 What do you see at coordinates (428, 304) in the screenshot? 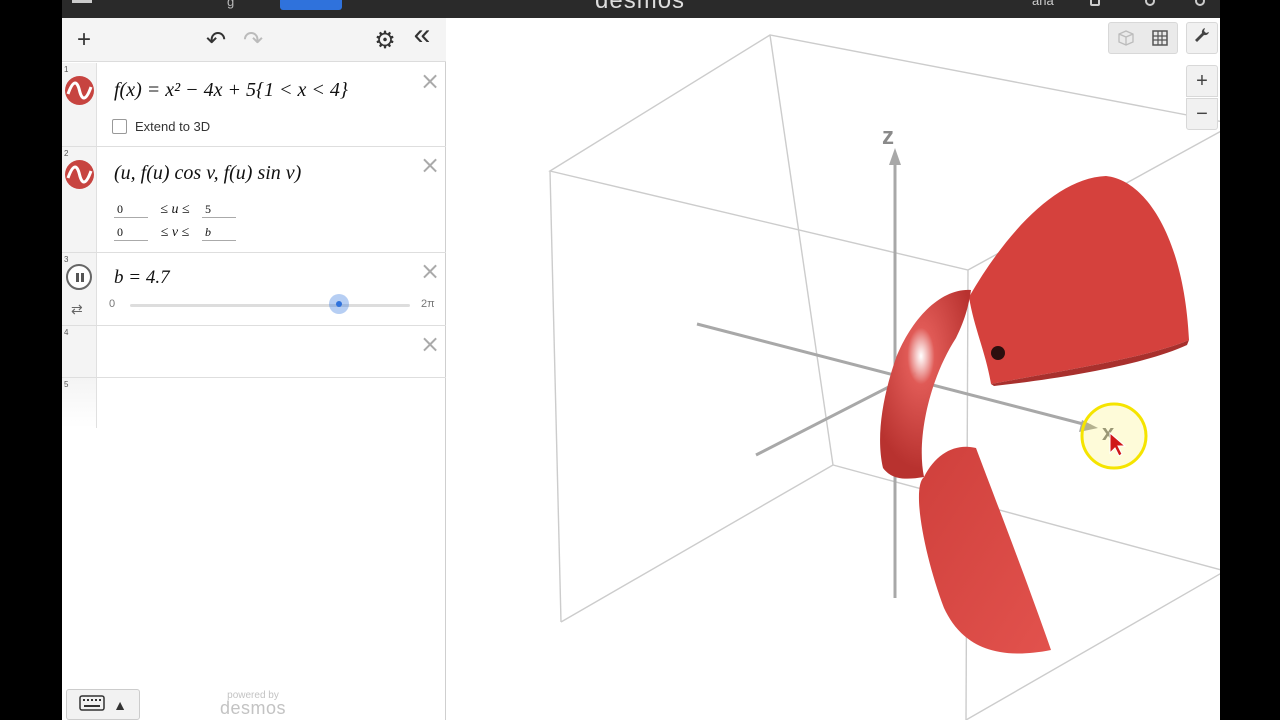
I see `slider-max-label: 2π` at bounding box center [428, 304].